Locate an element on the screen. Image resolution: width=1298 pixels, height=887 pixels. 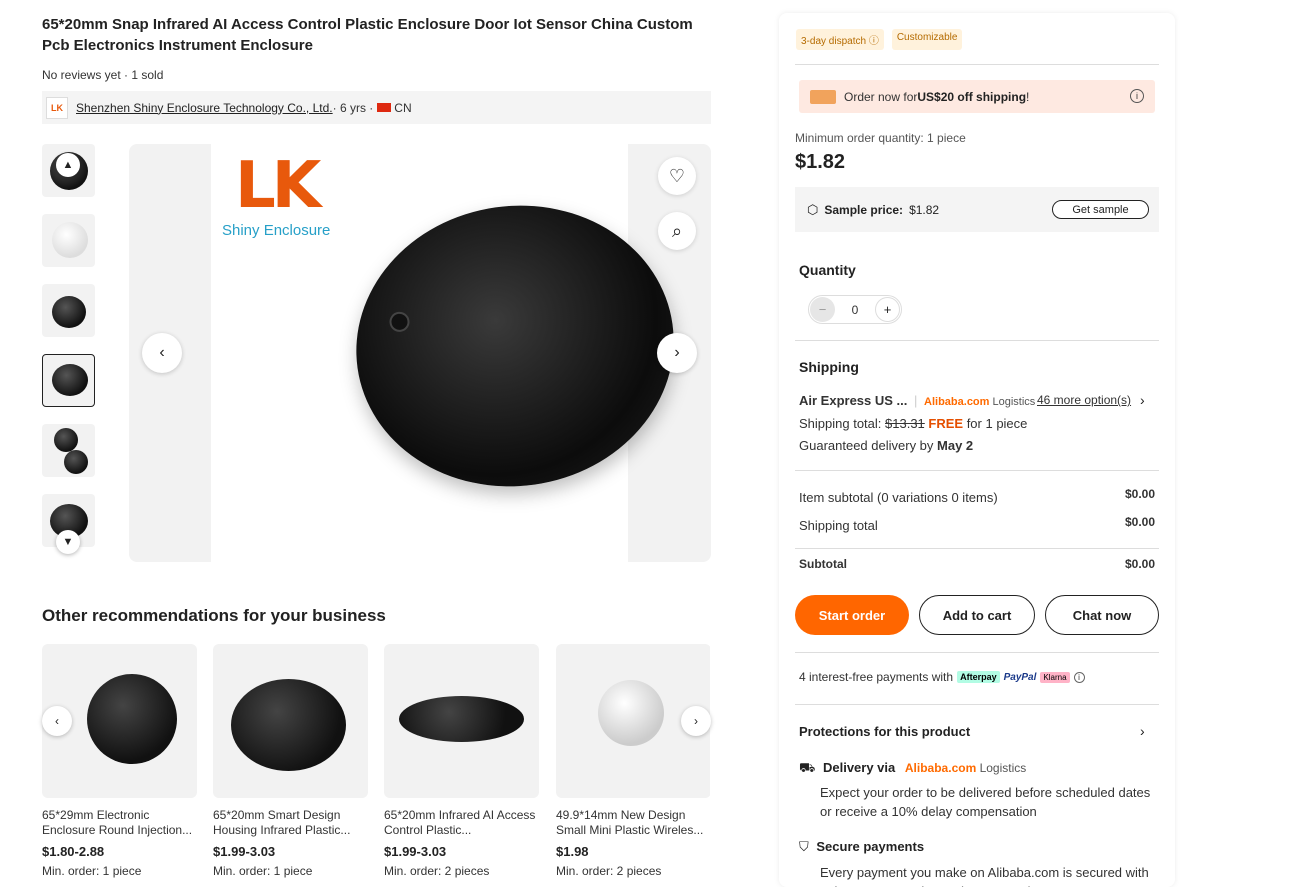
klarna-logo: Klarna is located at coordinates (1055, 677).